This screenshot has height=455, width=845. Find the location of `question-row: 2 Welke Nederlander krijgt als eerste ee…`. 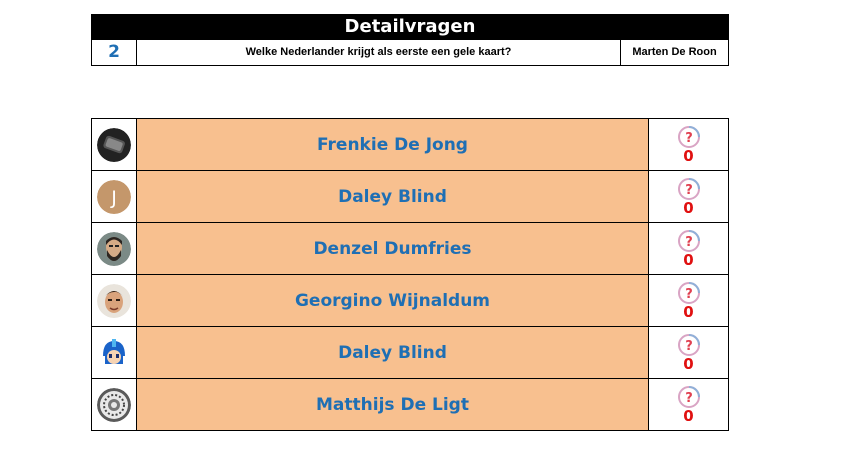

question-row: 2 Welke Nederlander krijgt als eerste ee… is located at coordinates (410, 53).